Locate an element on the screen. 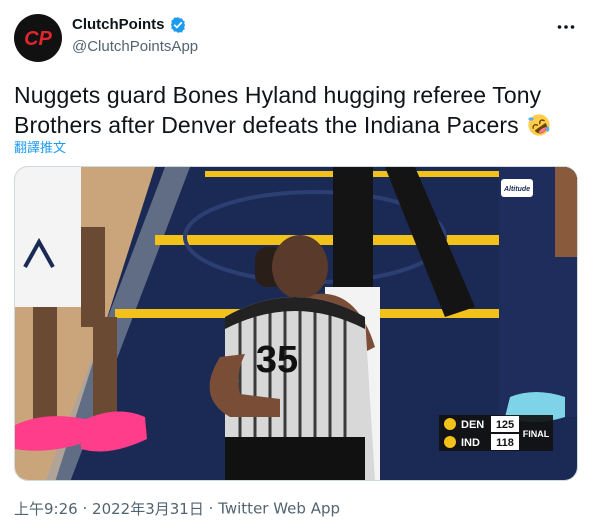  verified-badge-icon is located at coordinates (177, 25).